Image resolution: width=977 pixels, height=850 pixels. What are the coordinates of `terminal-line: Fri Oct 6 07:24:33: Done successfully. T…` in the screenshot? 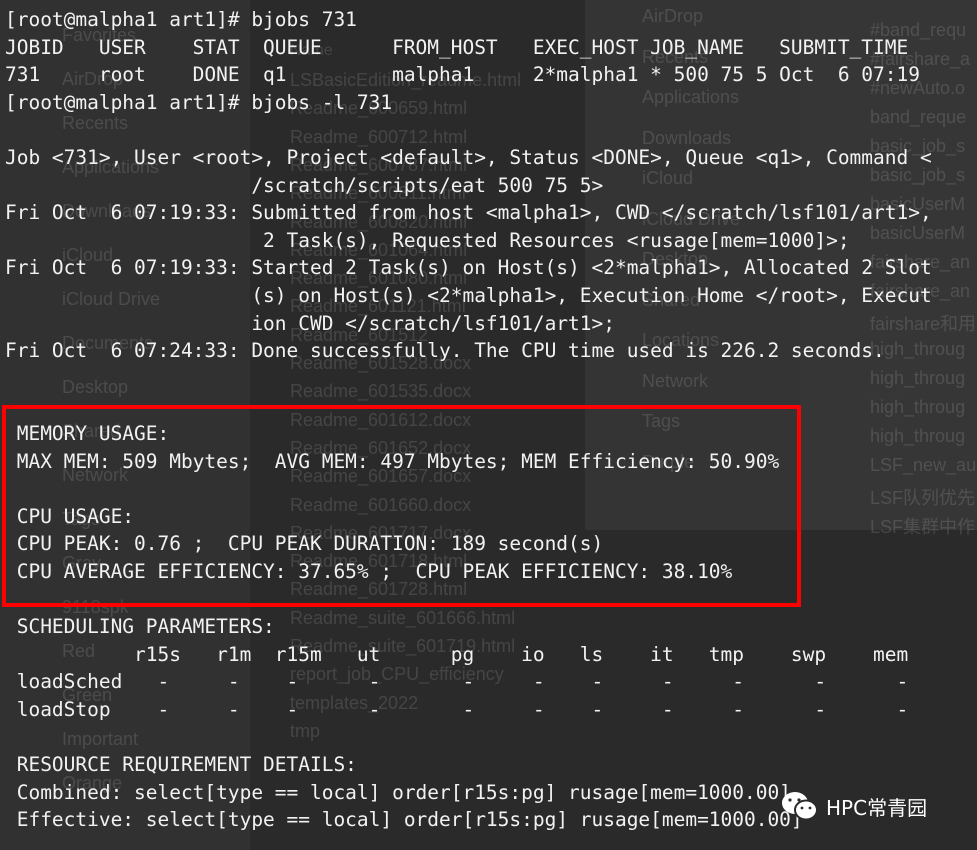 It's located at (445, 351).